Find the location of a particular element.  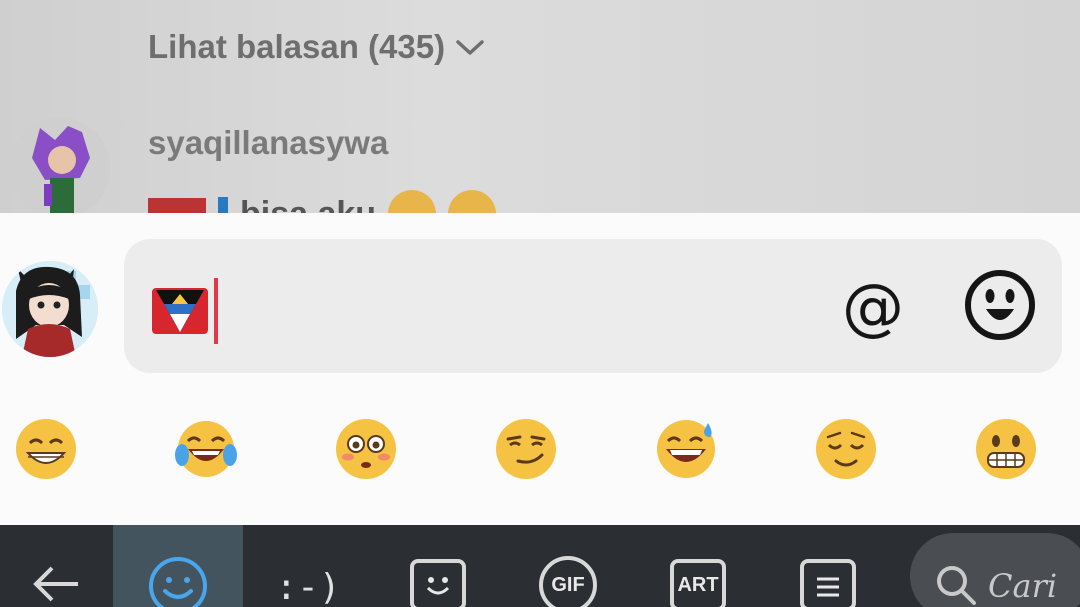

face-with-tears-of-joy-icon is located at coordinates (206, 449).